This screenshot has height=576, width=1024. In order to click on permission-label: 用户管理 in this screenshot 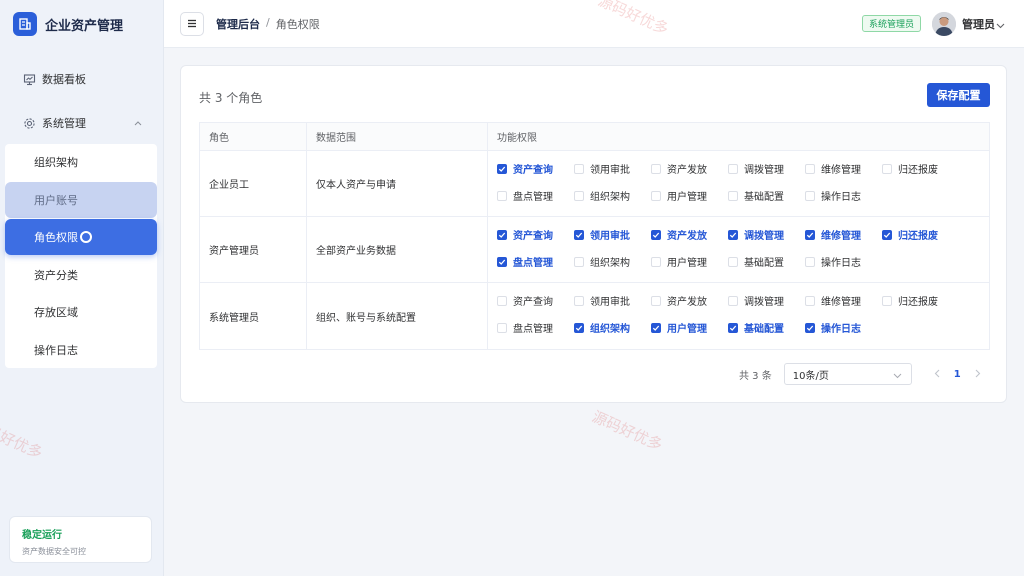, I will do `click(687, 329)`.